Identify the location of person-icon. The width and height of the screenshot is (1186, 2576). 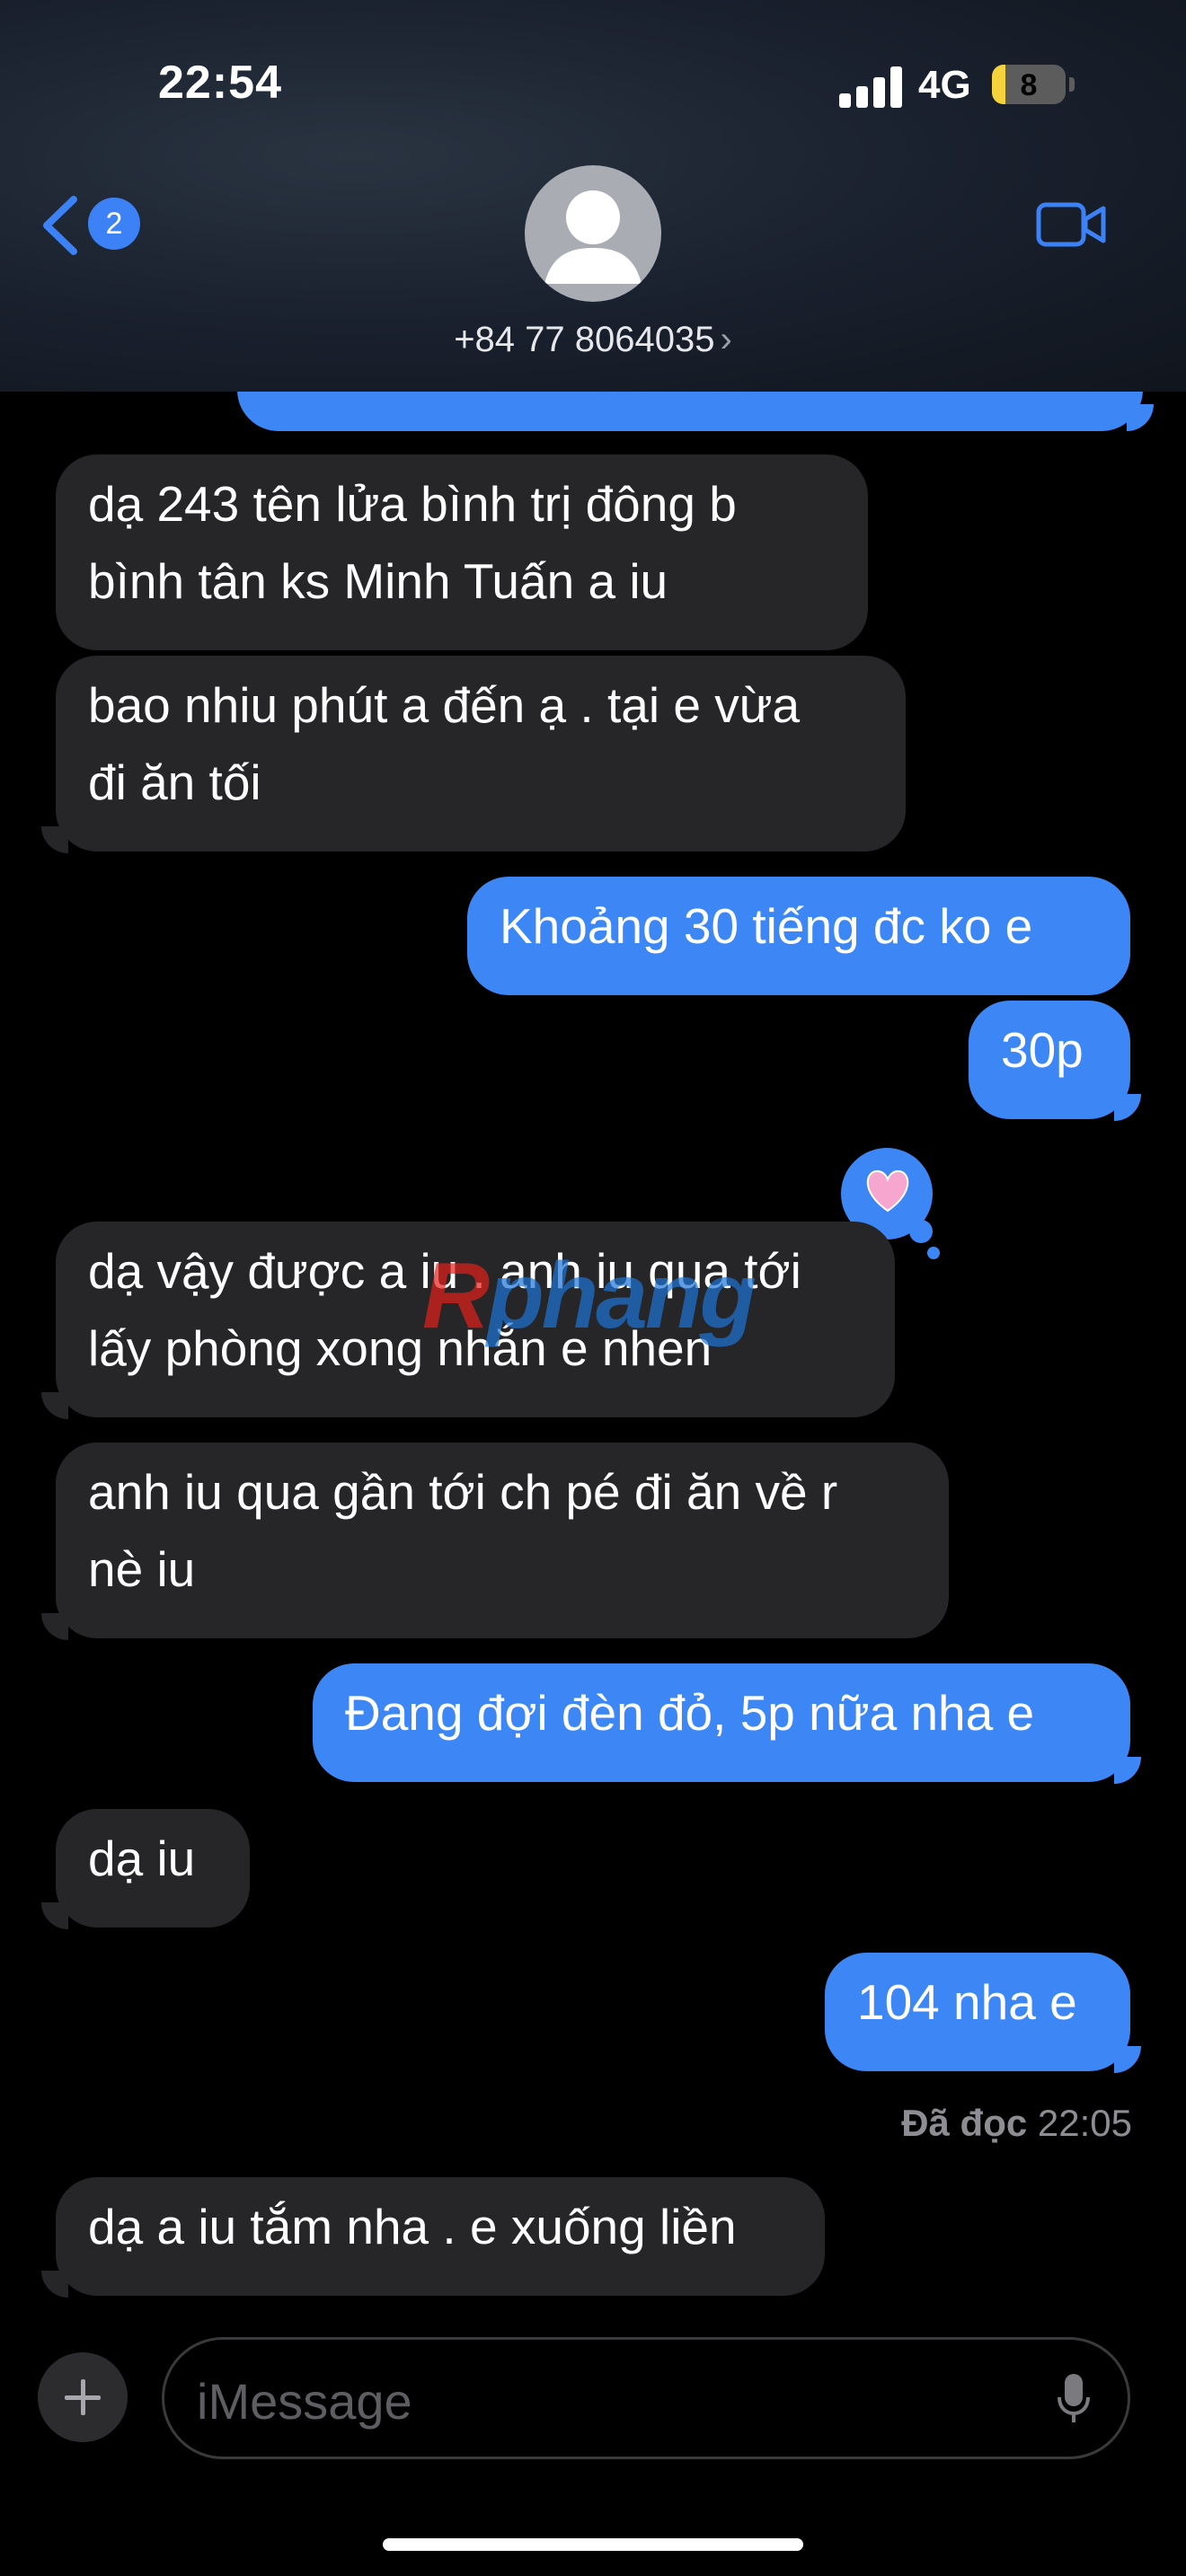
(593, 237).